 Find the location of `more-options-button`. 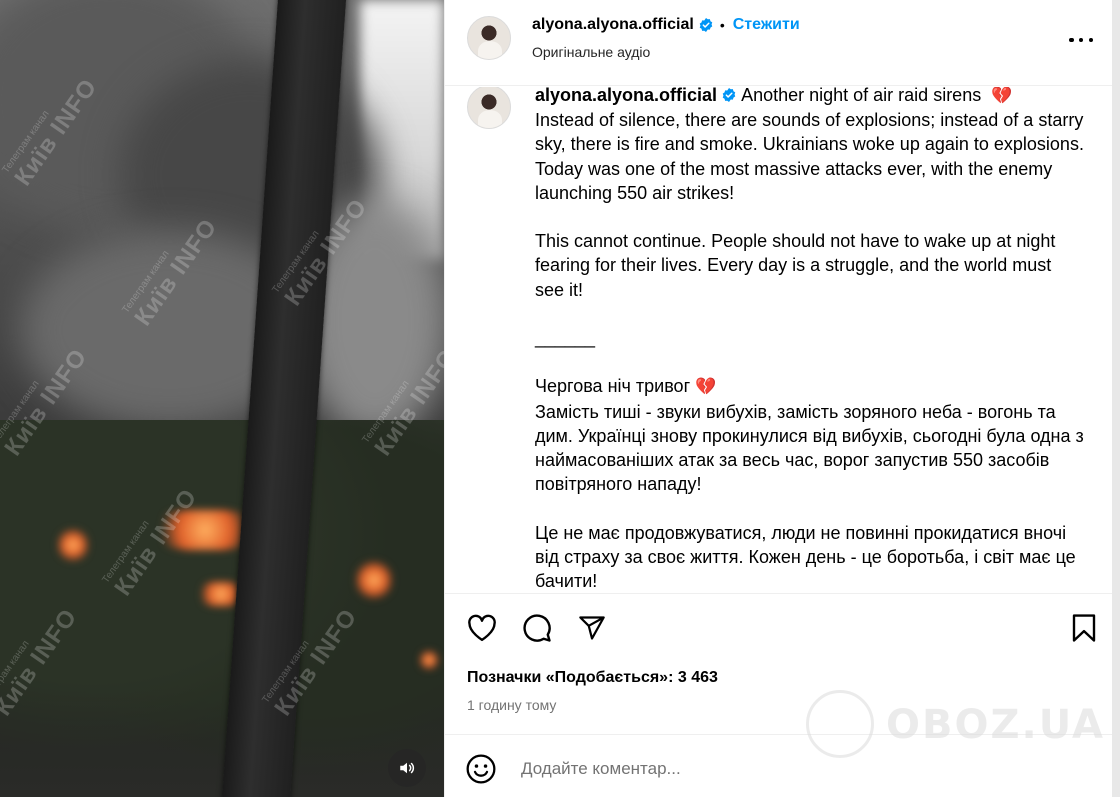

more-options-button is located at coordinates (1081, 40).